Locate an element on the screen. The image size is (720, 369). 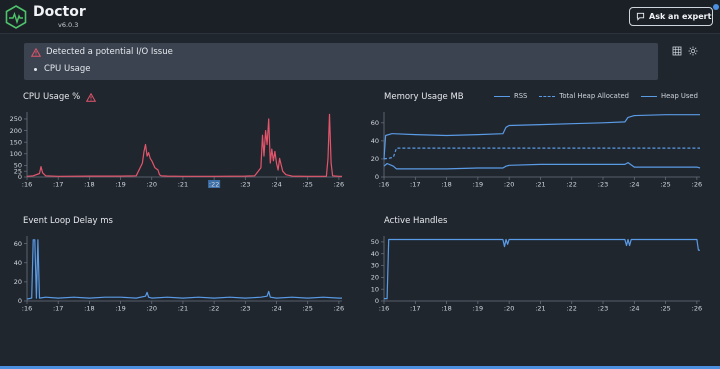
ask-expert-button: Ask an expert is located at coordinates (671, 16).